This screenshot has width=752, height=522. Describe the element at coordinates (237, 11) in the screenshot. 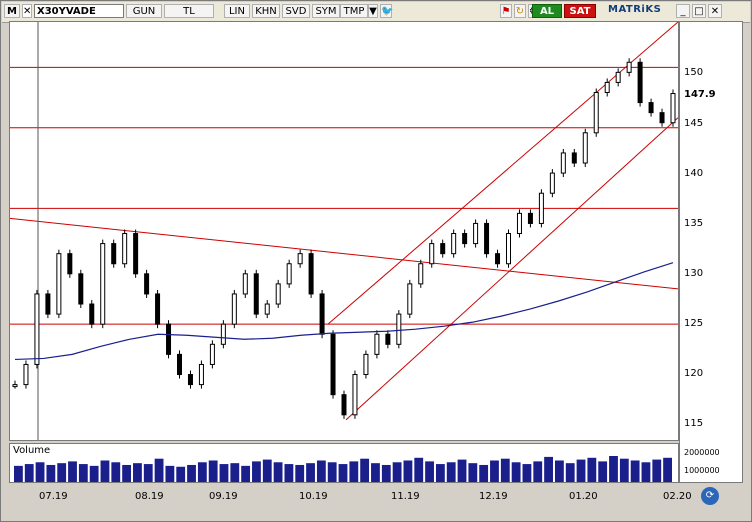

I see `lin-button: LIN` at that location.